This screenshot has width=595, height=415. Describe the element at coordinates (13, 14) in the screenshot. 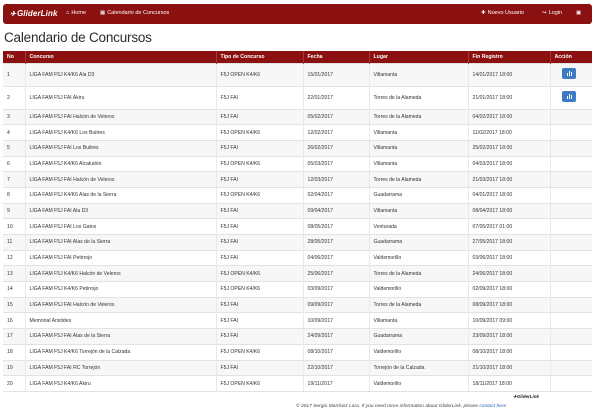

I see `glider-logo-icon: ✈` at that location.